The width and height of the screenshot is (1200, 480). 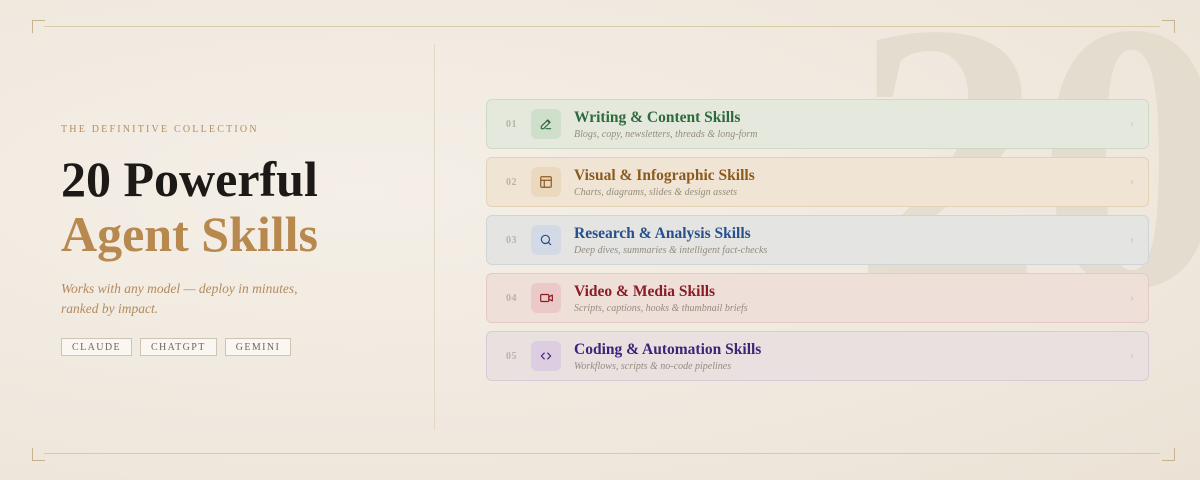 What do you see at coordinates (602, 453) in the screenshot?
I see `bottom-rule` at bounding box center [602, 453].